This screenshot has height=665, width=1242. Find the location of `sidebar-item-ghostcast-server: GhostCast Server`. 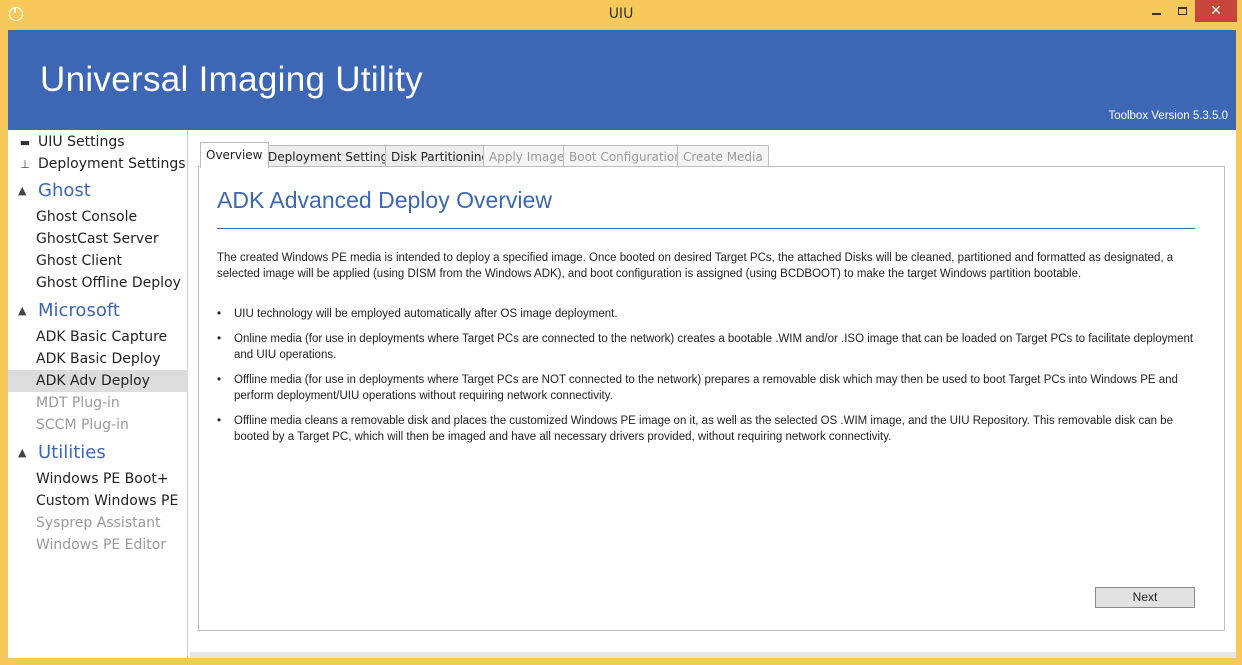

sidebar-item-ghostcast-server: GhostCast Server is located at coordinates (98, 239).